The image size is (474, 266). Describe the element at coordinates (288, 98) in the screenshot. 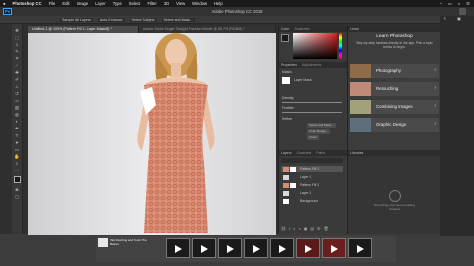

I see `density-label: Density:` at that location.